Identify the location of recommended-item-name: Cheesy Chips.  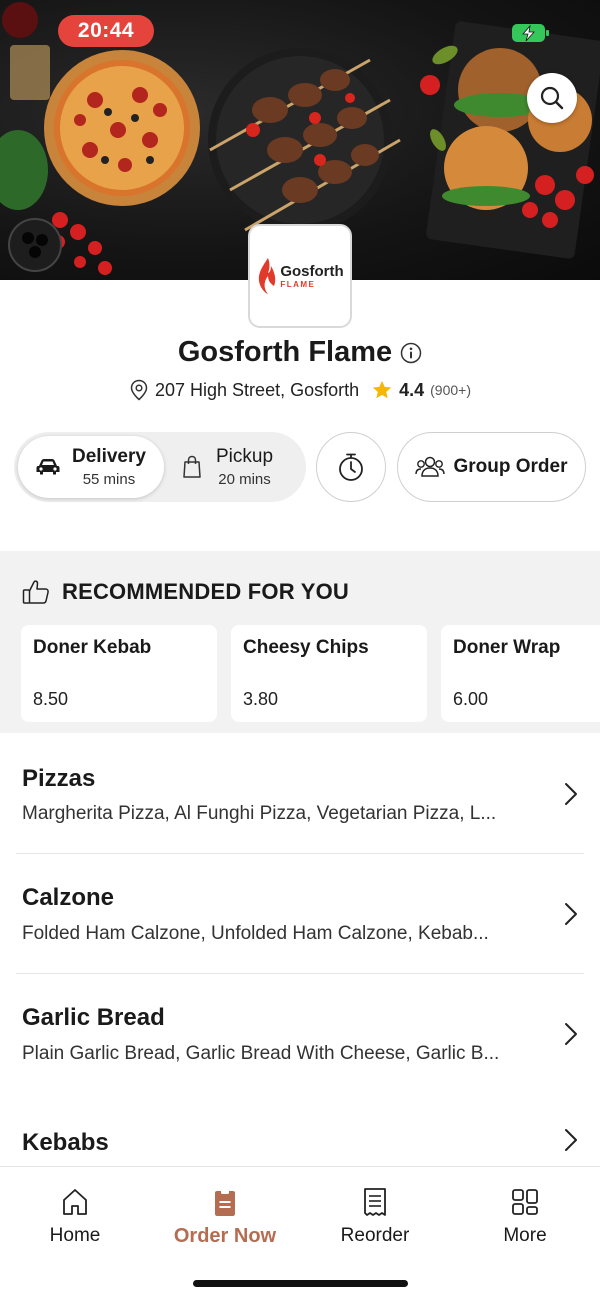
(306, 647).